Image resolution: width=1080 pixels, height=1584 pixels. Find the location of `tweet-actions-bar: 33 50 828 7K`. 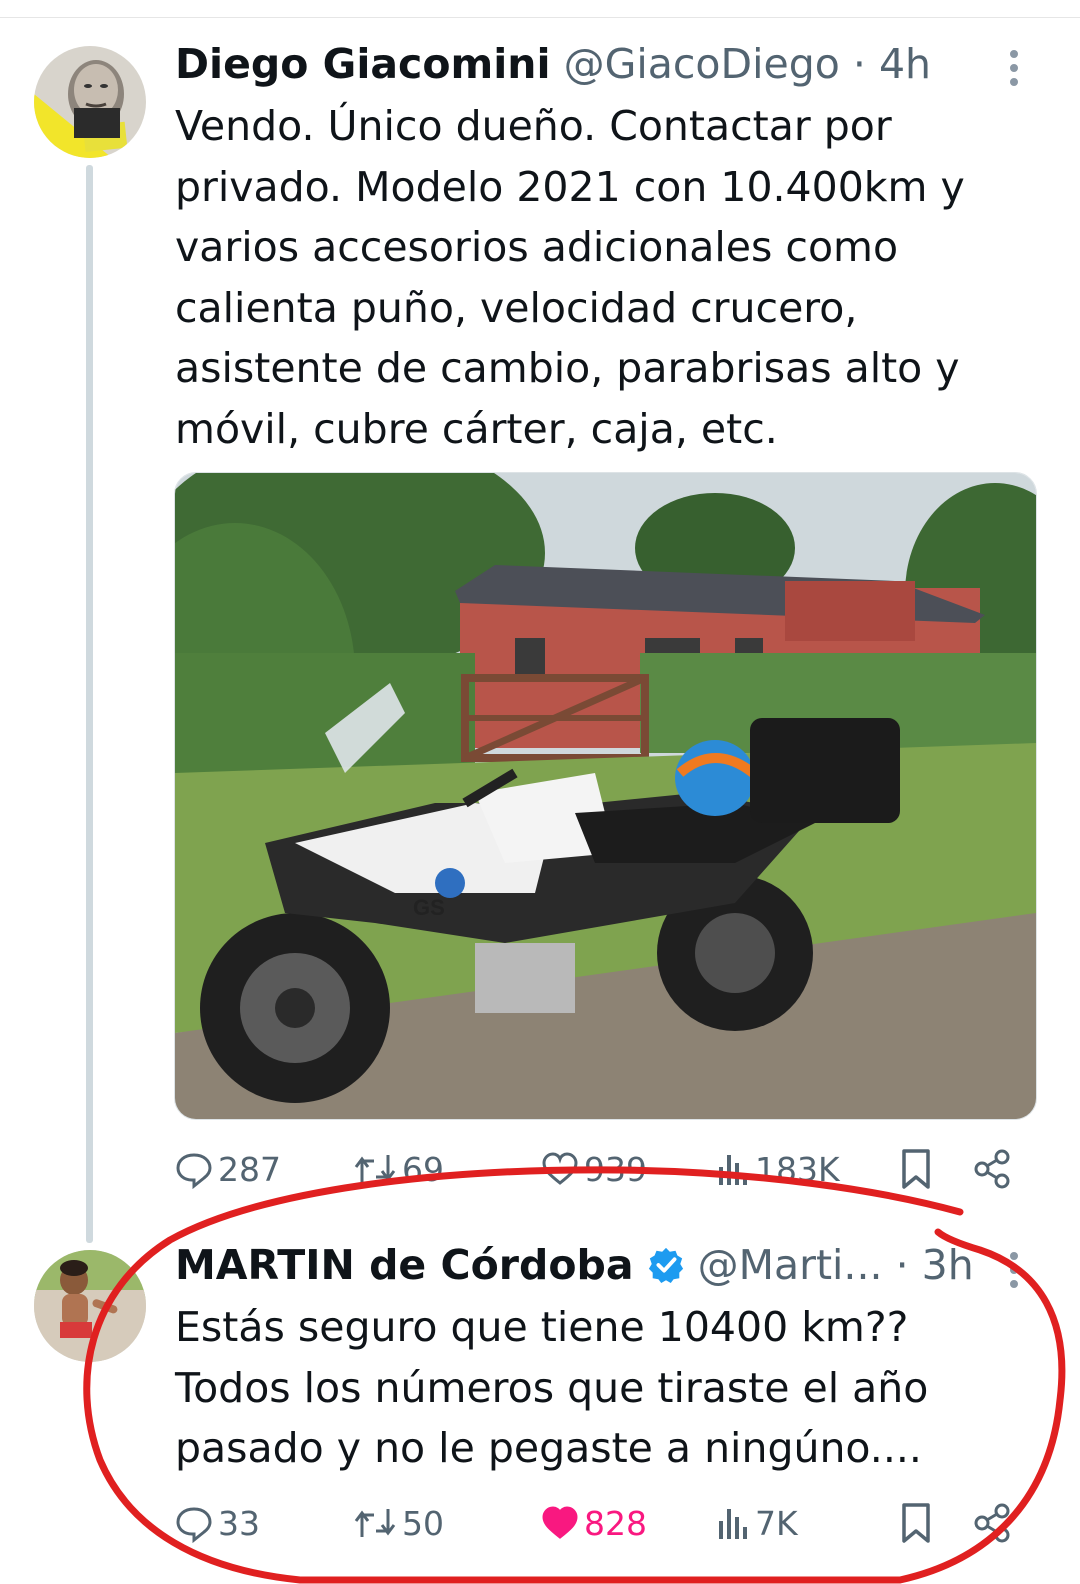

tweet-actions-bar: 33 50 828 7K is located at coordinates (540, 1523).